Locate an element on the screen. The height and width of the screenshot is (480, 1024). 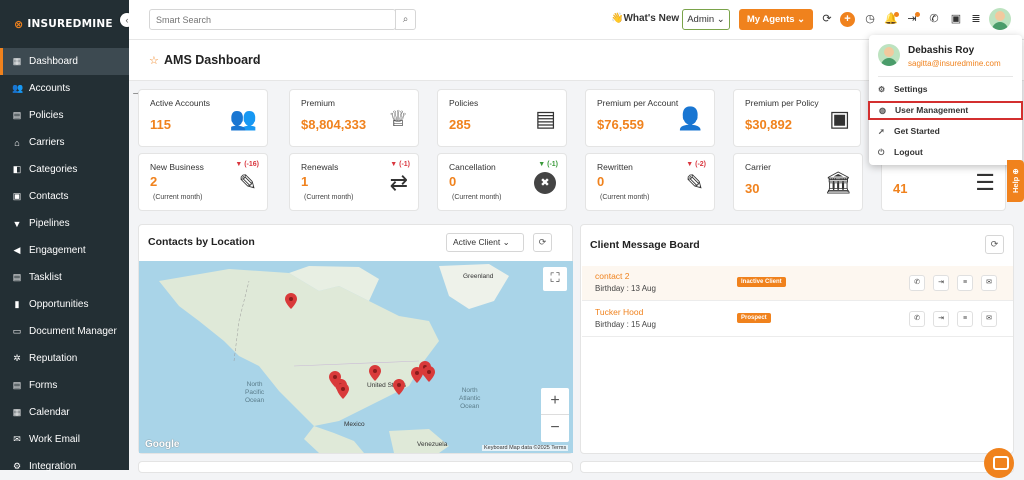
grid-icon: ▦ is located at coordinates (17, 61).